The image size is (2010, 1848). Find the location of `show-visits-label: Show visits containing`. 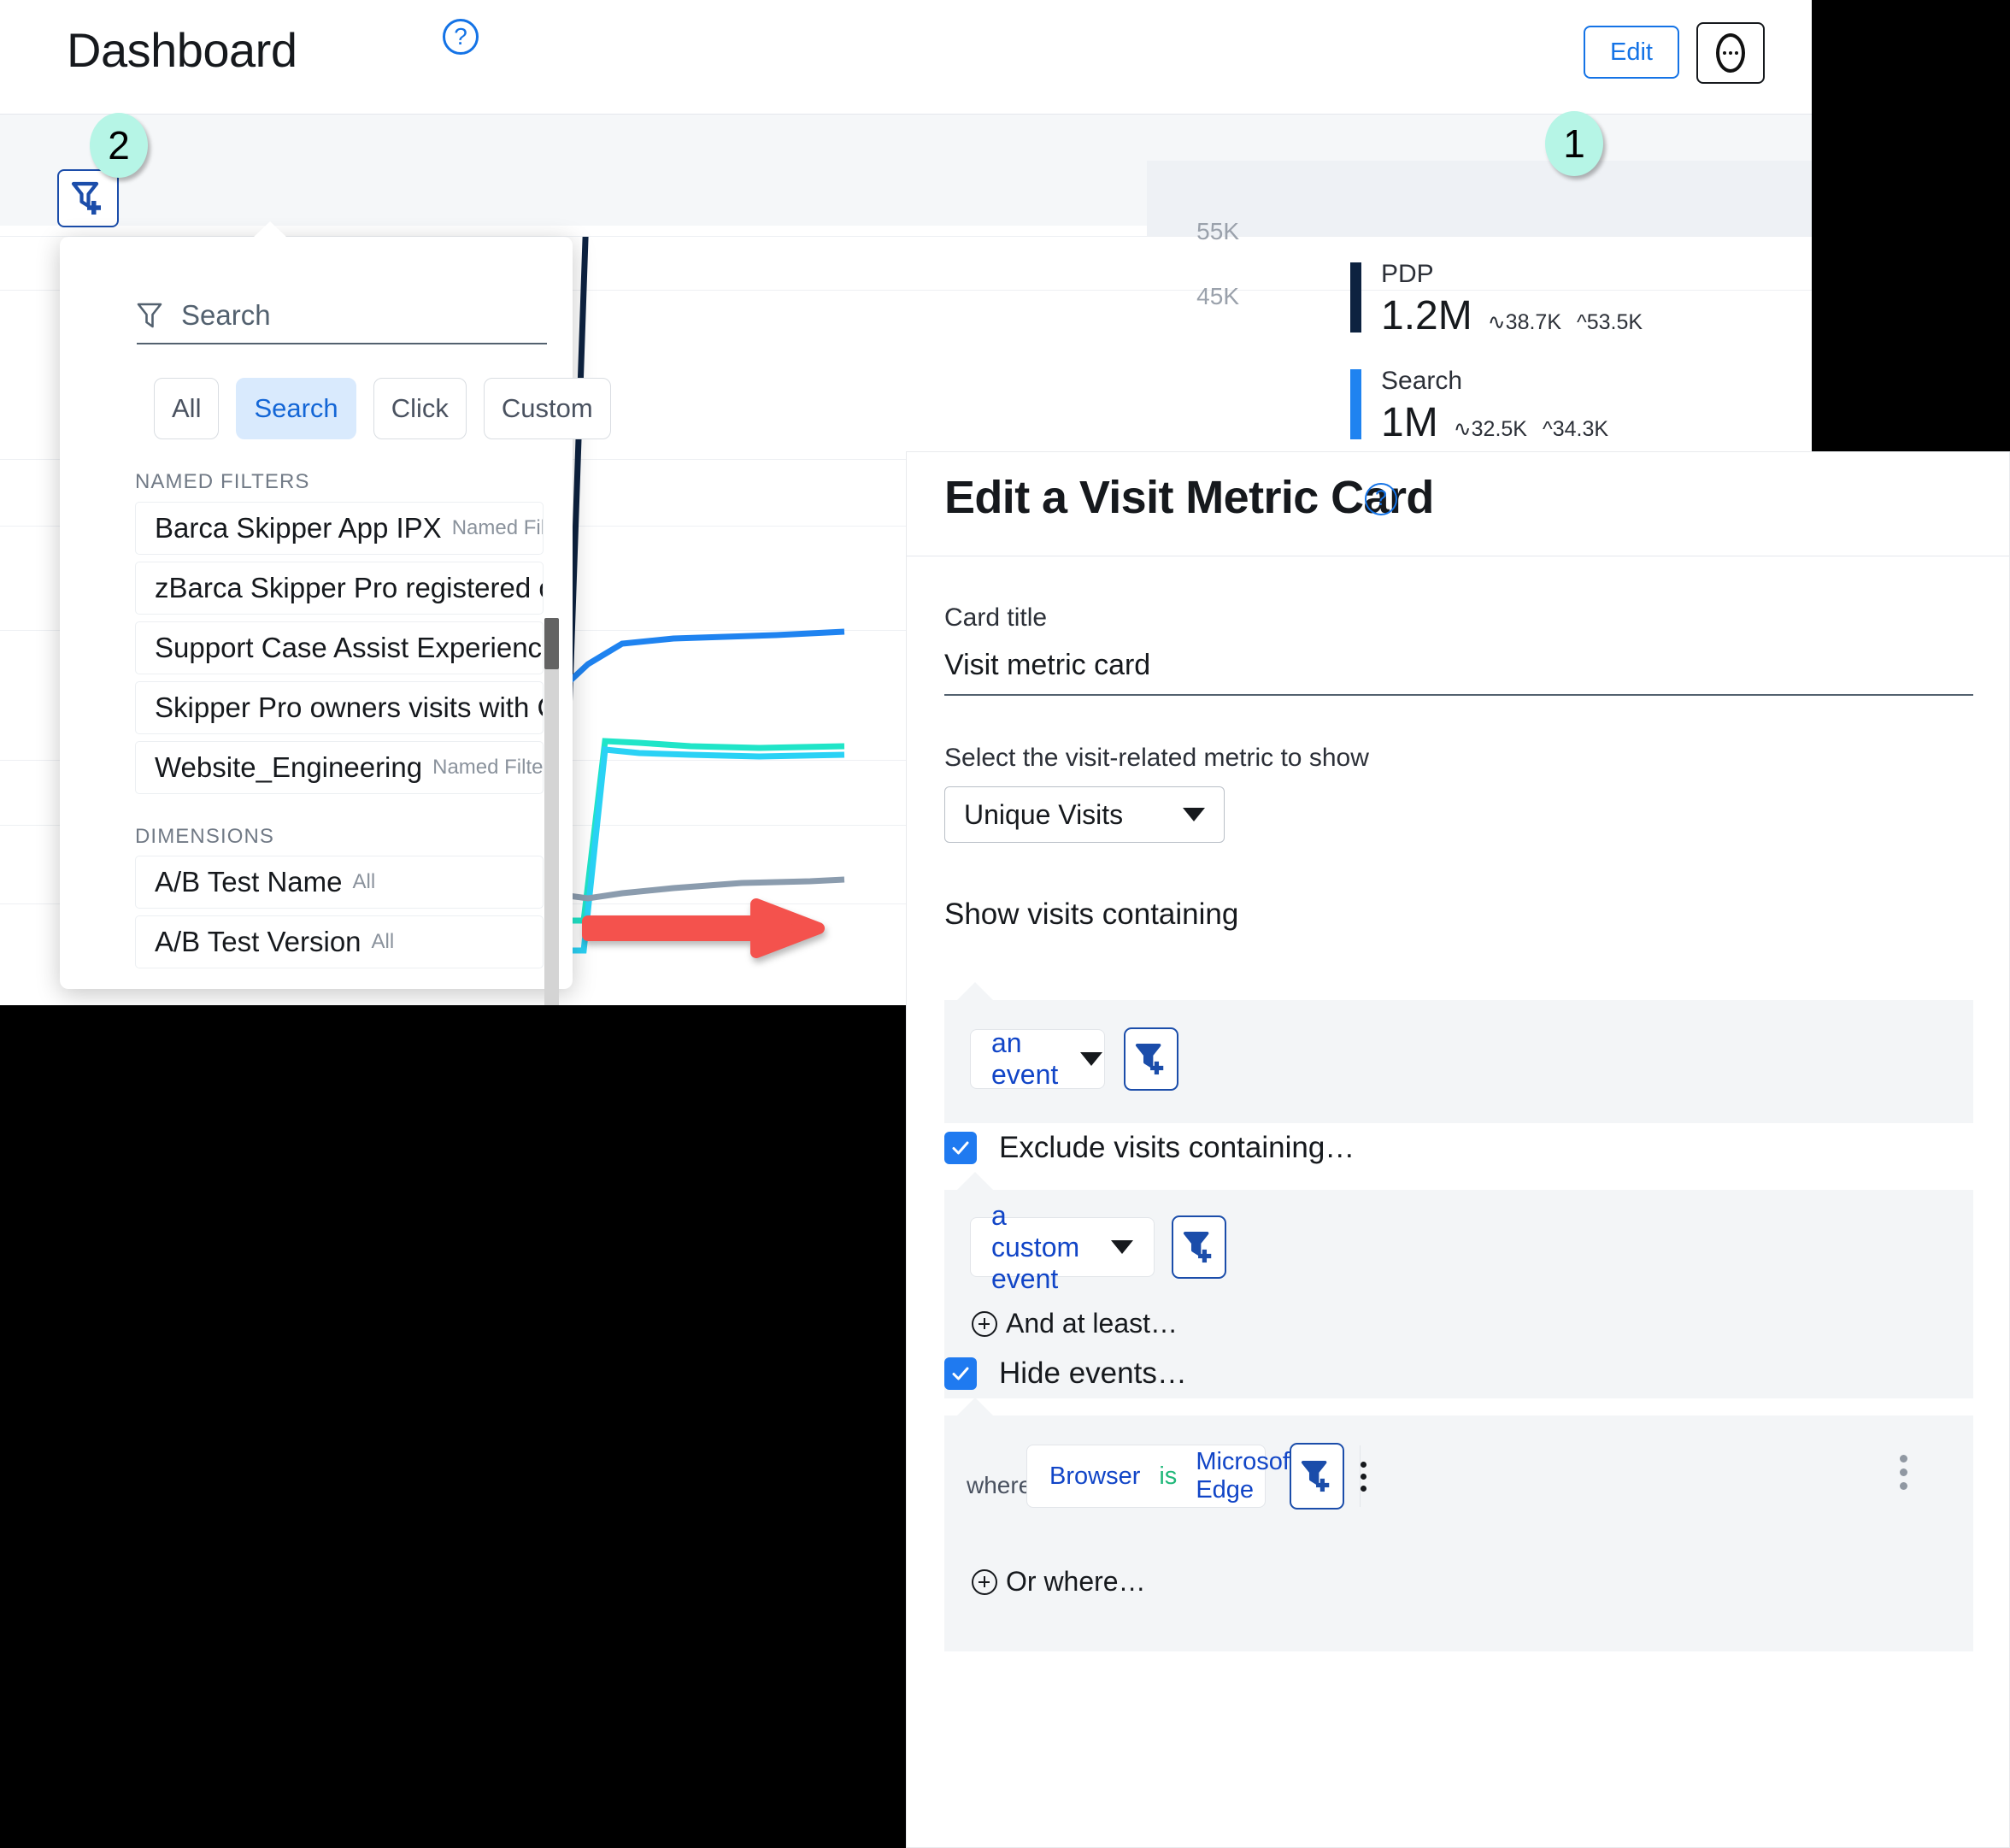

show-visits-label: Show visits containing is located at coordinates (1092, 915).